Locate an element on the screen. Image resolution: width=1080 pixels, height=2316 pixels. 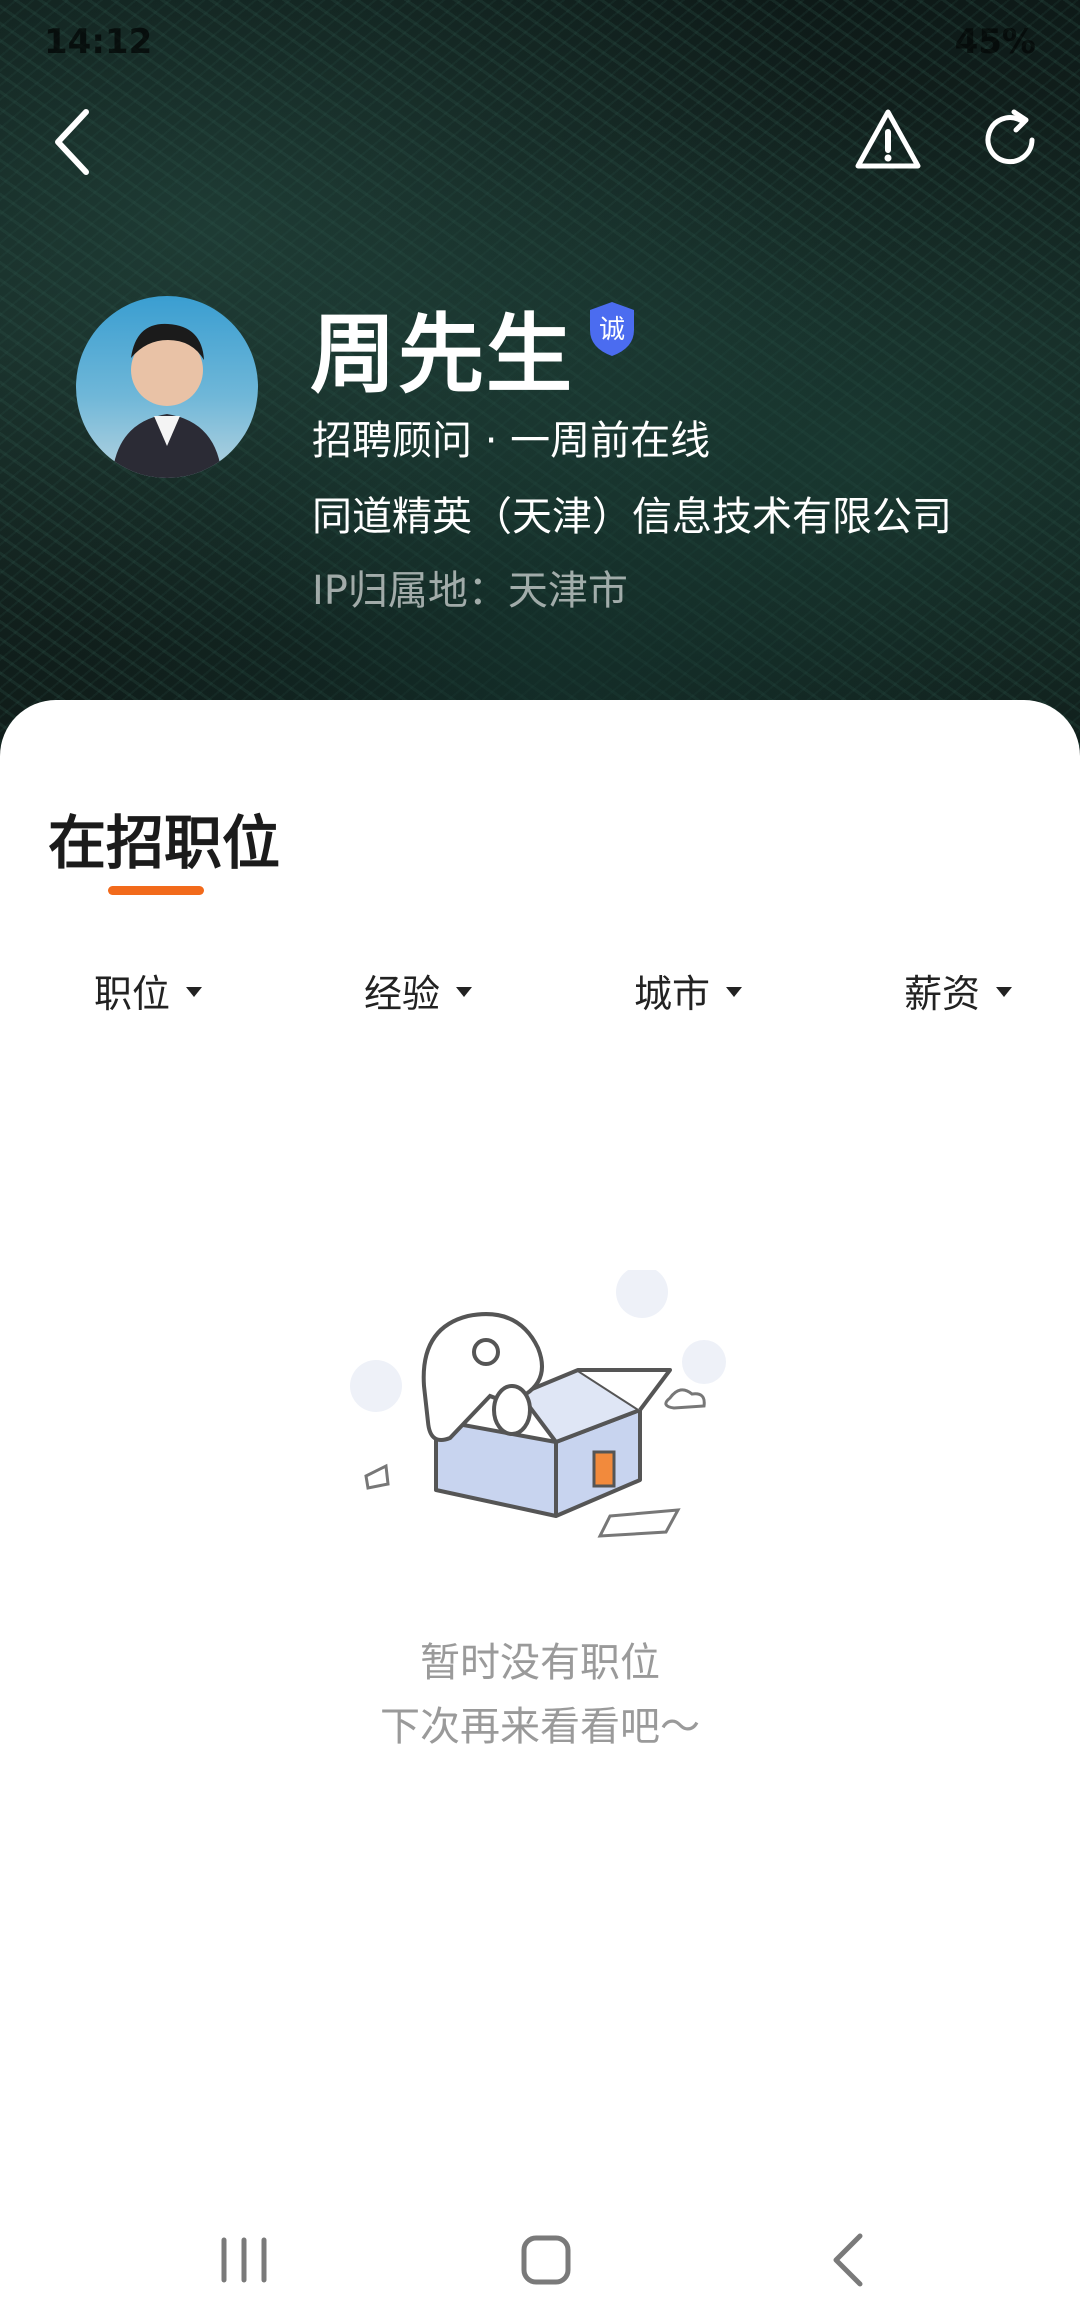
filter-experience: 经验 is located at coordinates (418, 990).